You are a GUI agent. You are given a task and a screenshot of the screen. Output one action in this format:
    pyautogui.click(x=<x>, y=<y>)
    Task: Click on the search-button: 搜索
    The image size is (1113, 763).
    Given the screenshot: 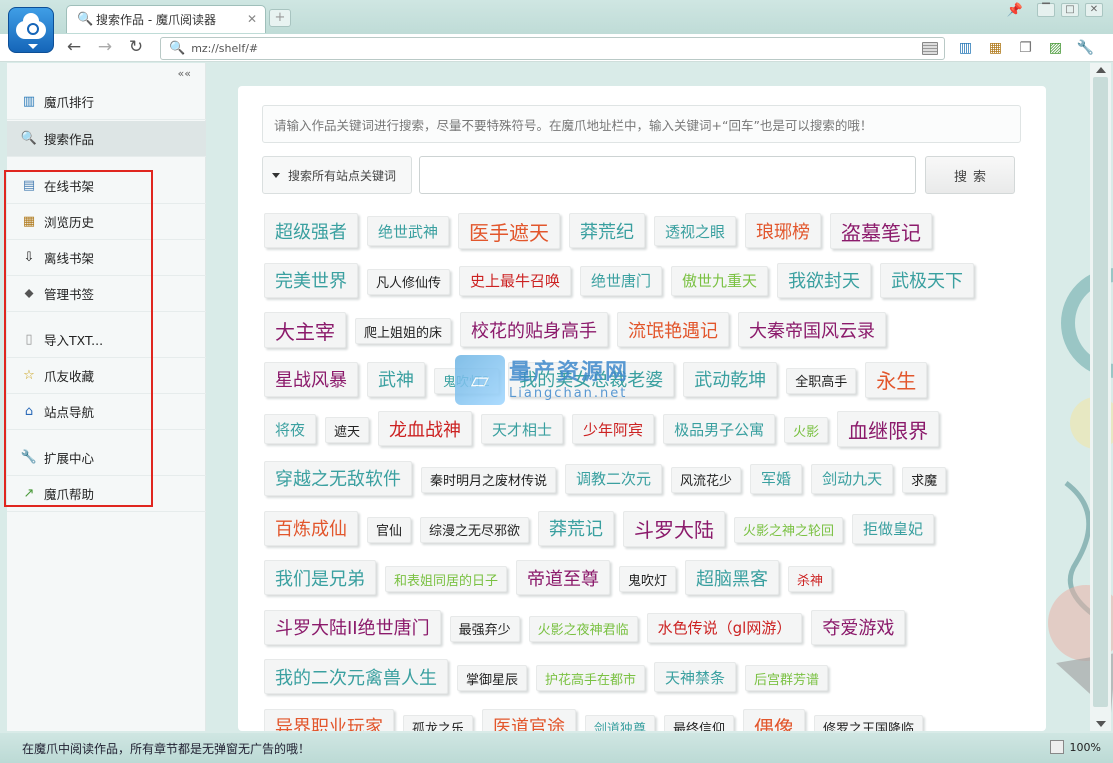 What is the action you would take?
    pyautogui.click(x=970, y=175)
    